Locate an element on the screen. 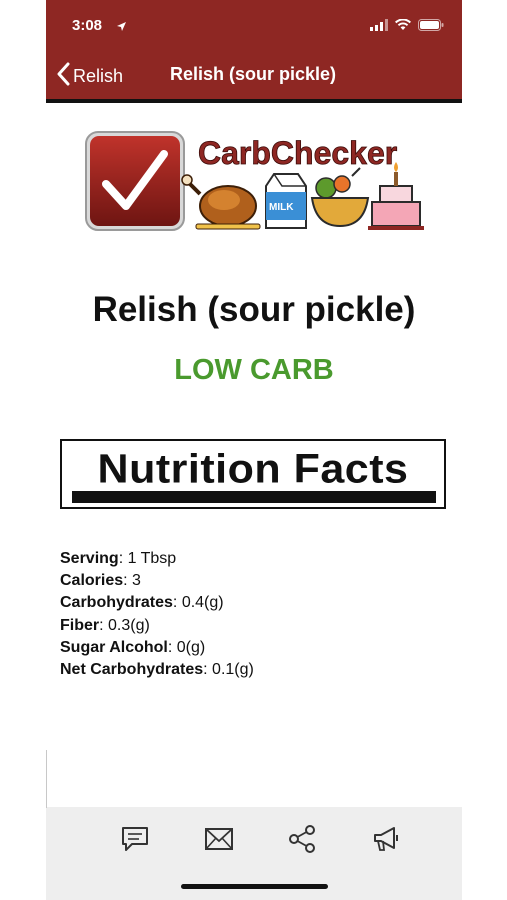 This screenshot has height=900, width=507. nav-bar: 3:08 Relish Relish (sour pickle) is located at coordinates (254, 49).